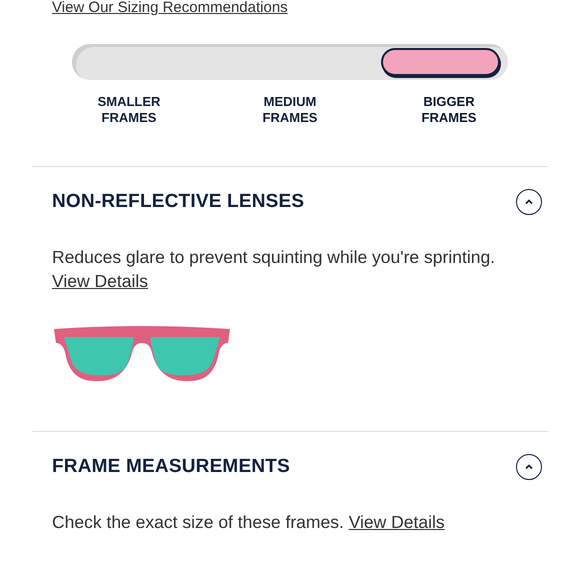 This screenshot has height=580, width=580. I want to click on section-description: Reduces glare to prevent squinting while you're sprinting., so click(274, 257).